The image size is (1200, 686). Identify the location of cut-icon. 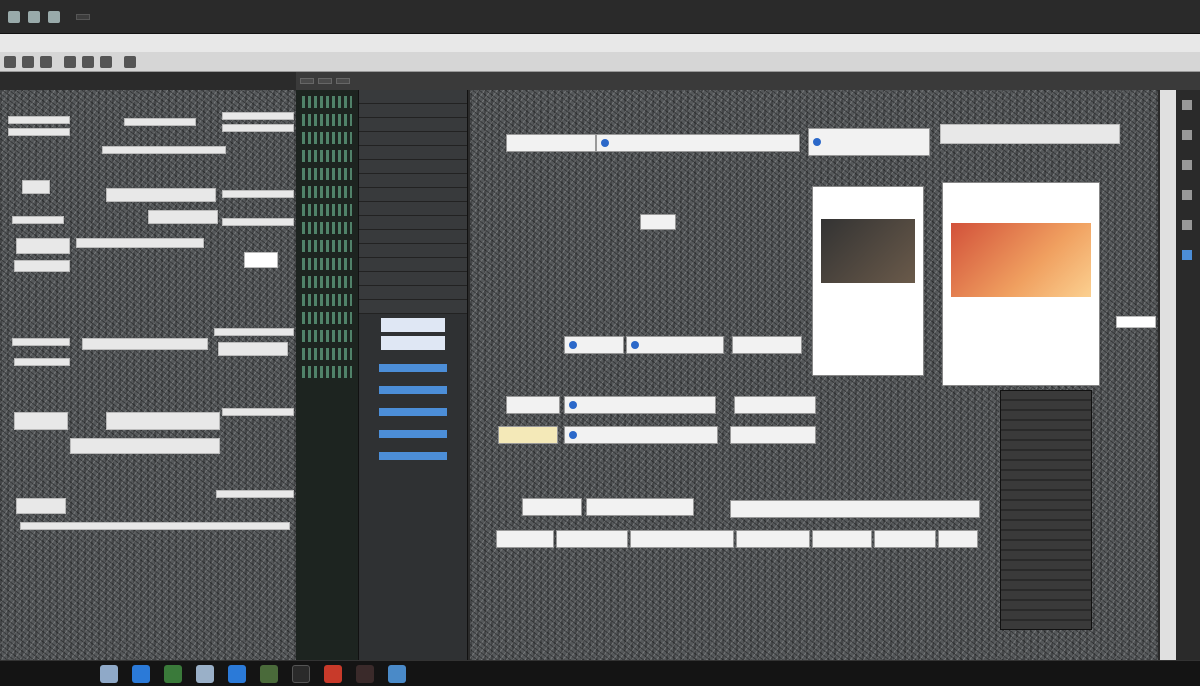
(70, 61).